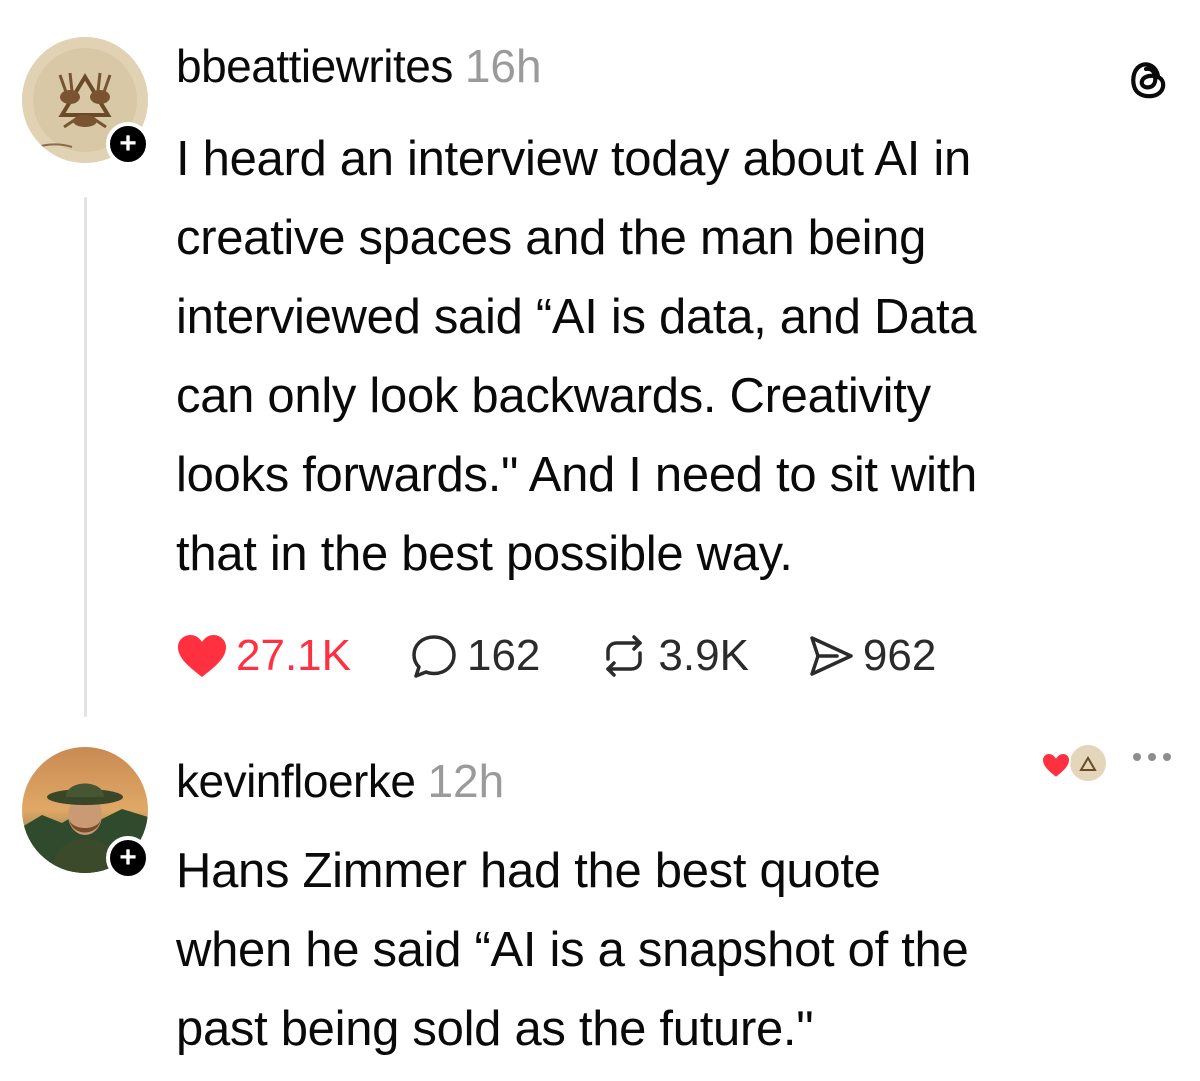 Image resolution: width=1200 pixels, height=1081 pixels. I want to click on like-button: 27.1K, so click(263, 656).